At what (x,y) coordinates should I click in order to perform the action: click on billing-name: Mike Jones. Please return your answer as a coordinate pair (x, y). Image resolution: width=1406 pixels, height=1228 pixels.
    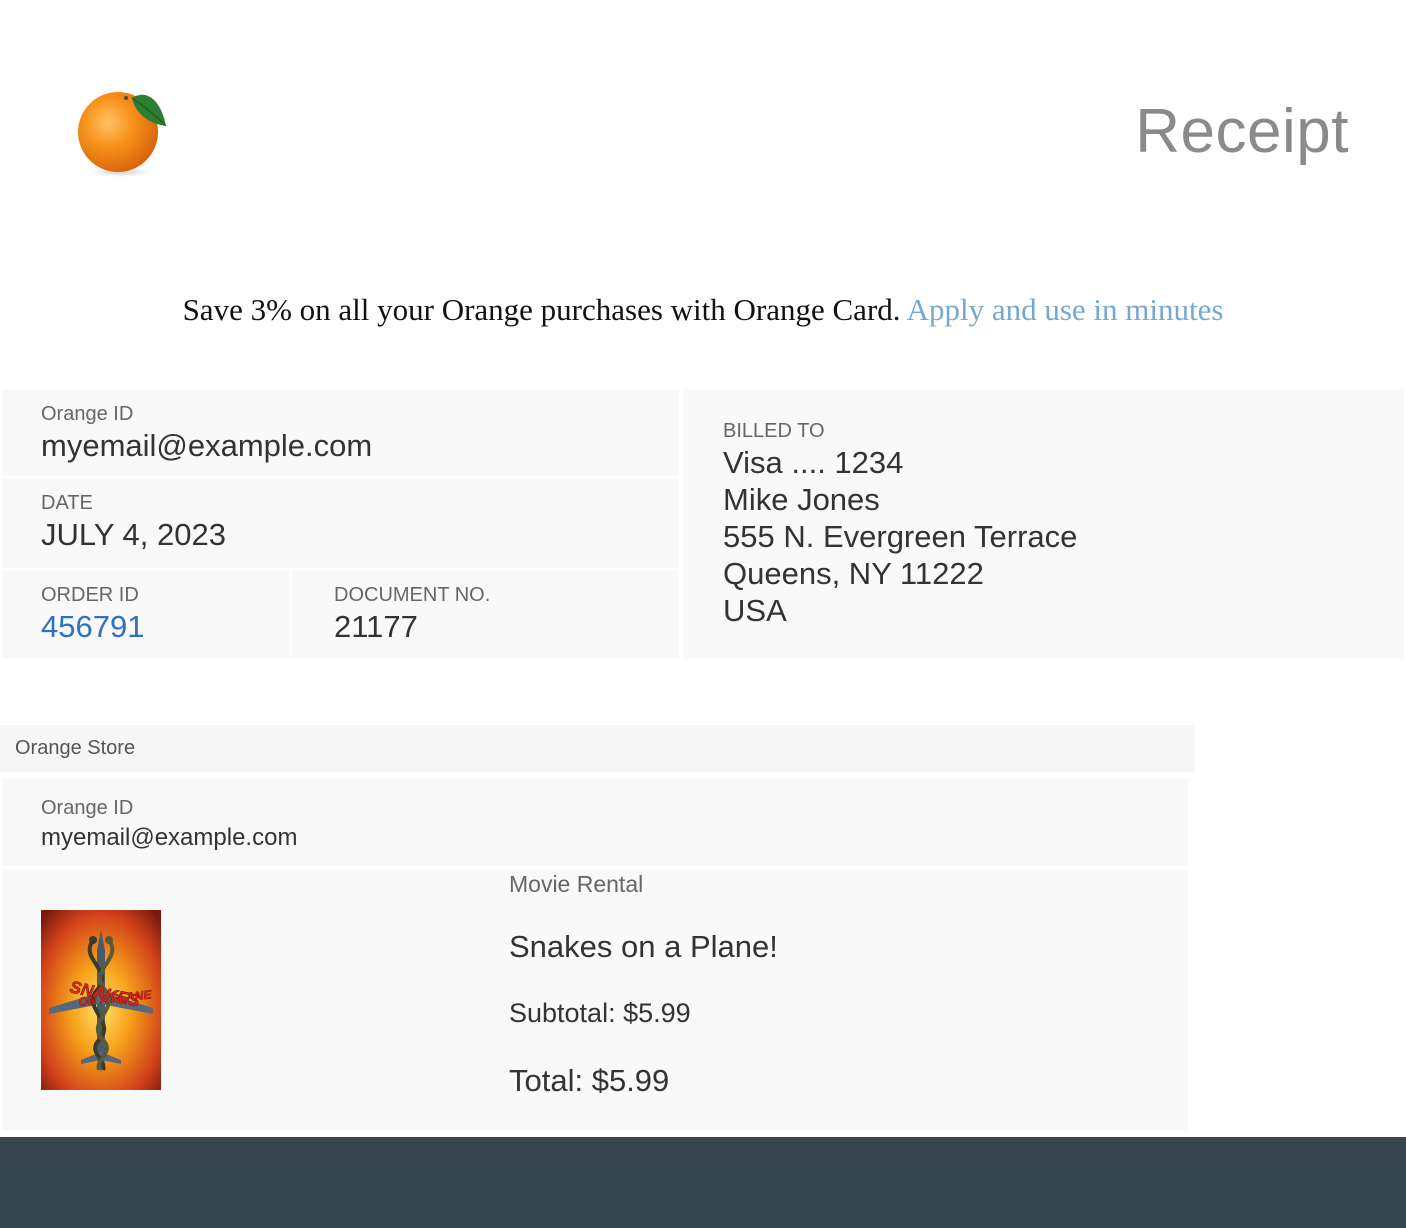
    Looking at the image, I should click on (801, 499).